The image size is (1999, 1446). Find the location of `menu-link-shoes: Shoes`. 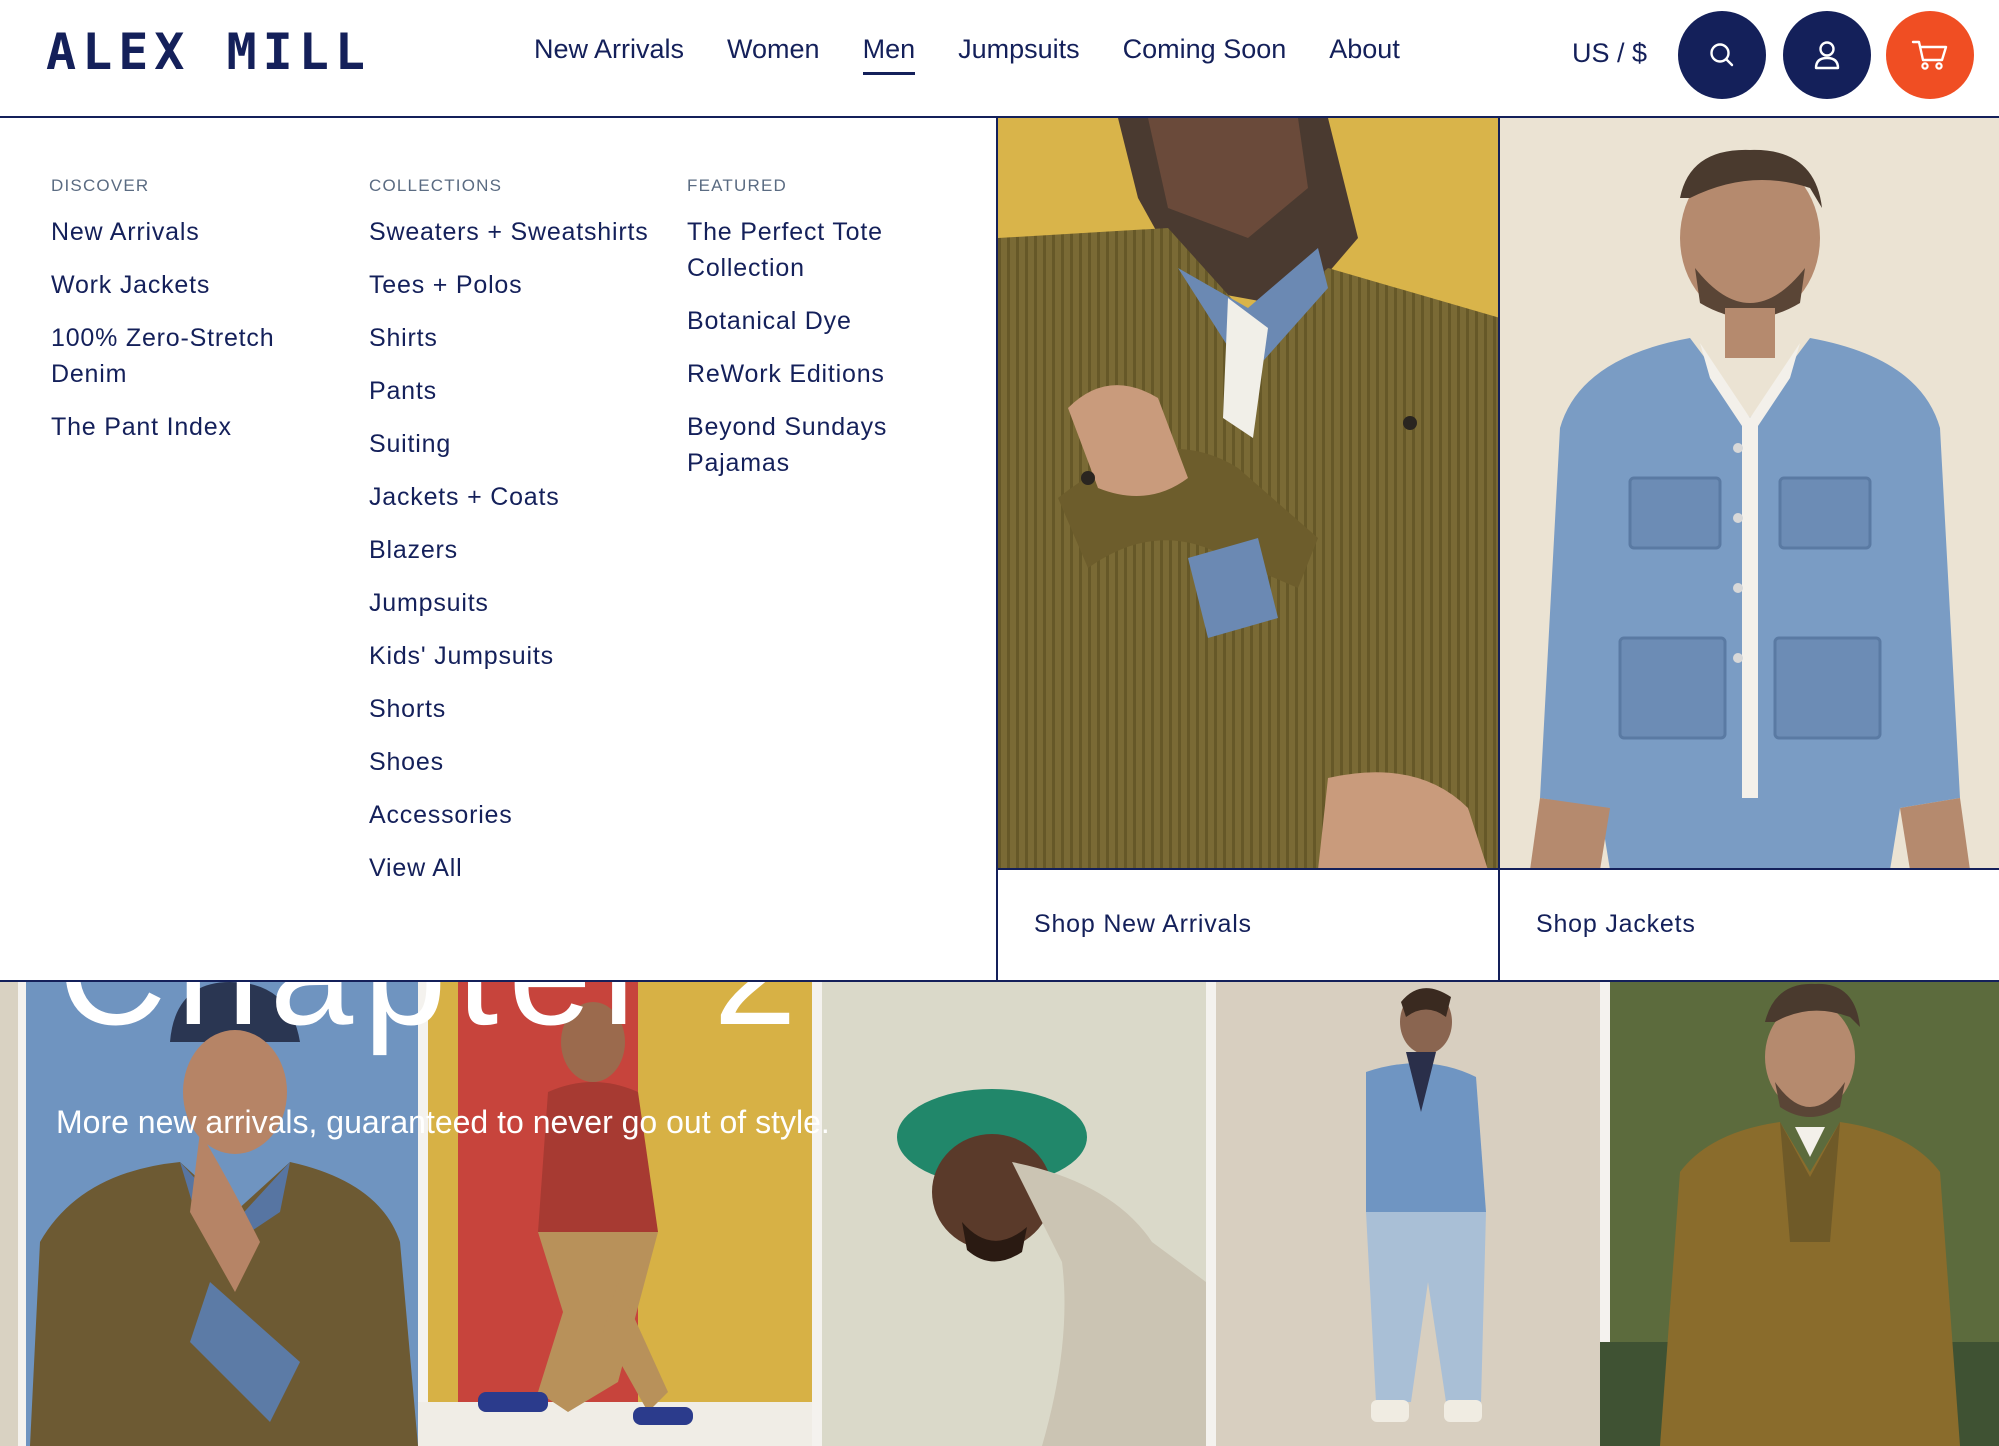

menu-link-shoes: Shoes is located at coordinates (514, 762).